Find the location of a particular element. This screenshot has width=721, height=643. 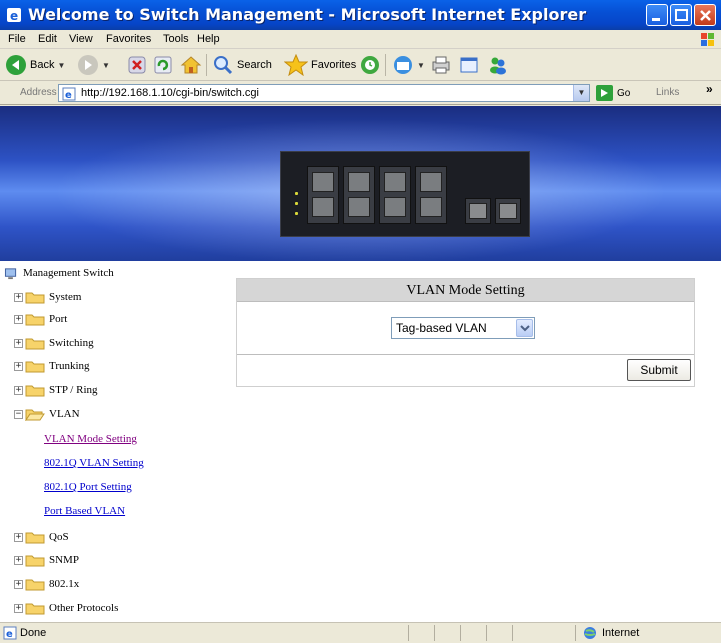

sidebar-link-label: 802.1Q Port Setting is located at coordinates (88, 487).